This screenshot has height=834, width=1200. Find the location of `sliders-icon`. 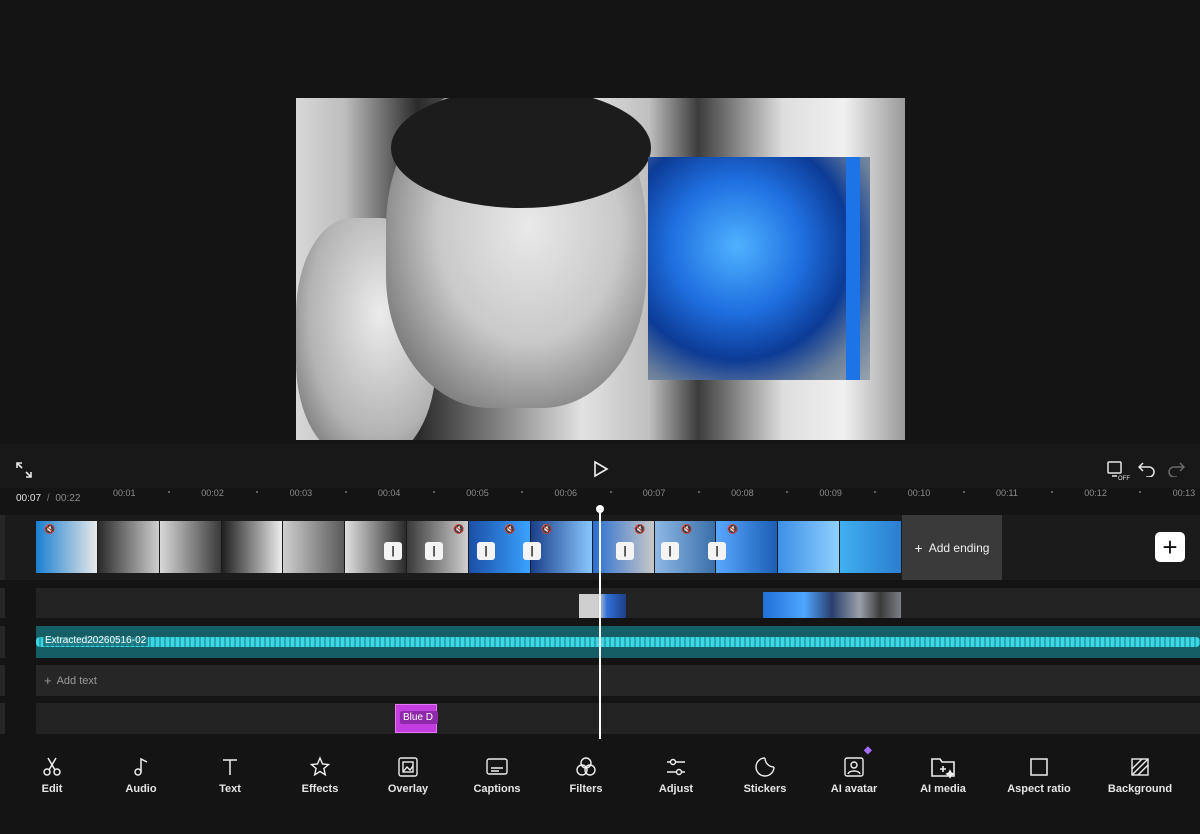

sliders-icon is located at coordinates (676, 767).